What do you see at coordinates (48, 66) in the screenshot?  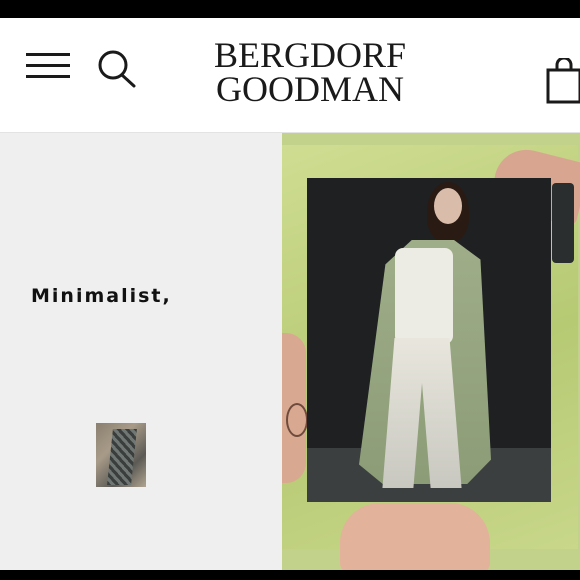 I see `menu-button` at bounding box center [48, 66].